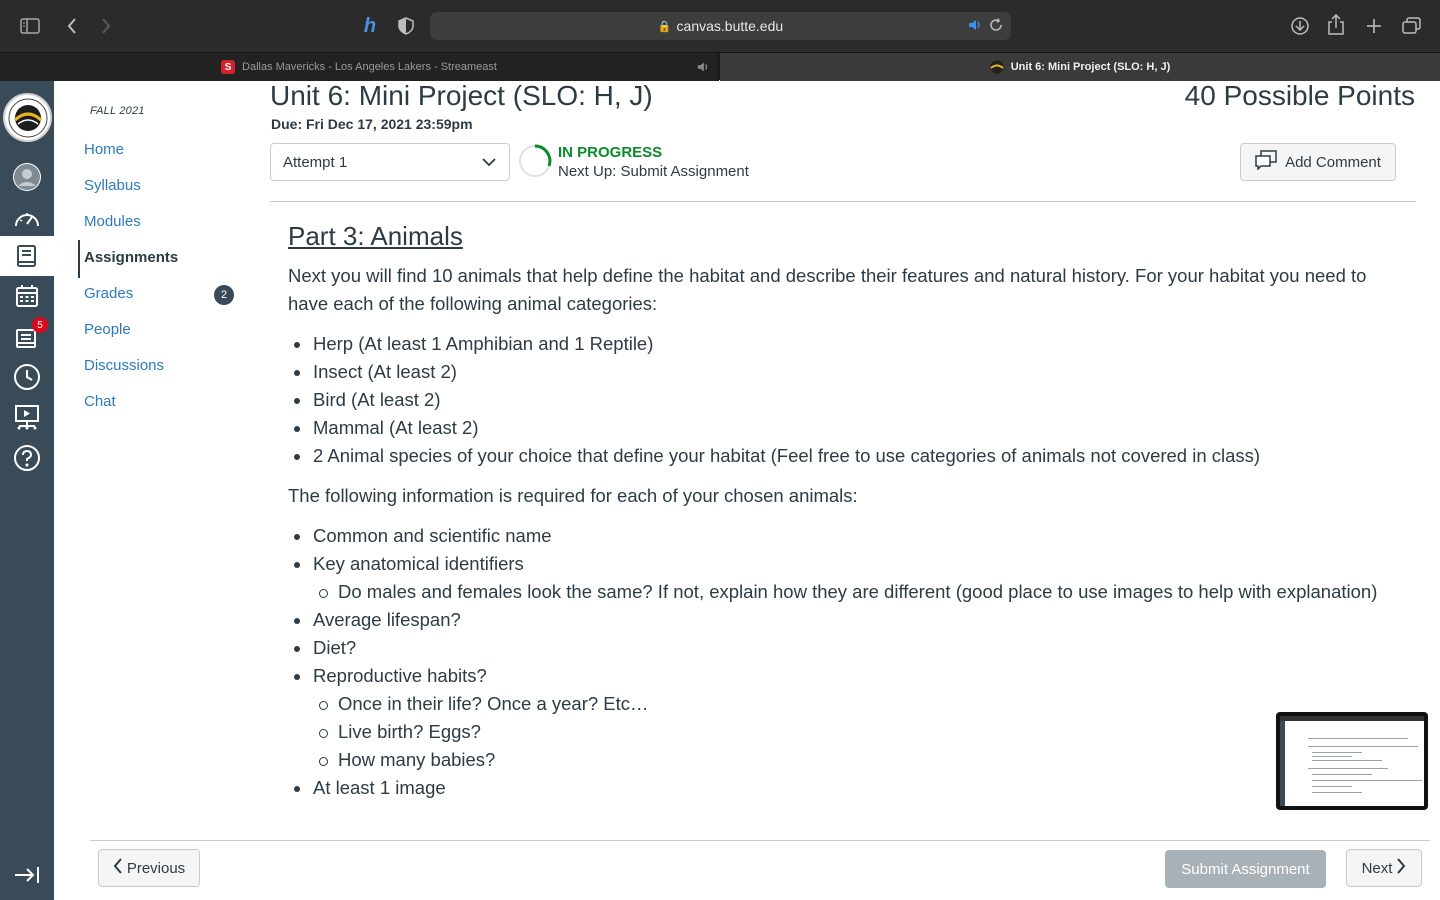 This screenshot has width=1440, height=900. Describe the element at coordinates (843, 201) in the screenshot. I see `header-divider` at that location.